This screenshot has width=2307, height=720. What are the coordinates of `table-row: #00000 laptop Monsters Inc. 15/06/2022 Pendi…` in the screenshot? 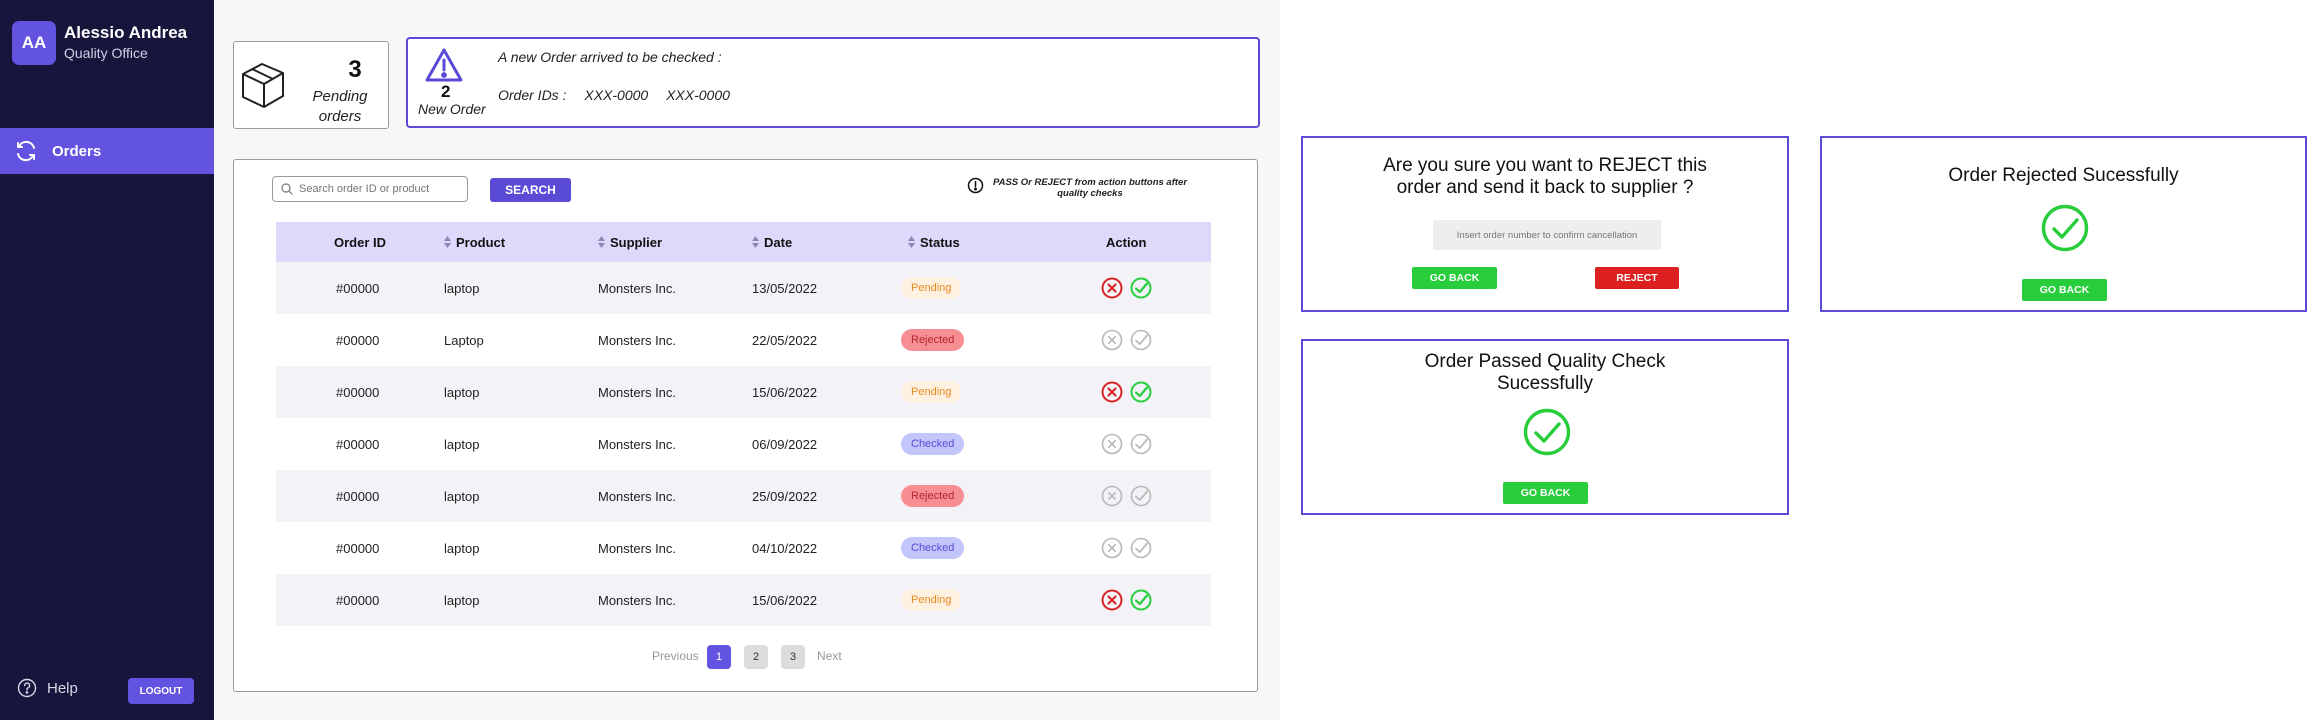 It's located at (743, 600).